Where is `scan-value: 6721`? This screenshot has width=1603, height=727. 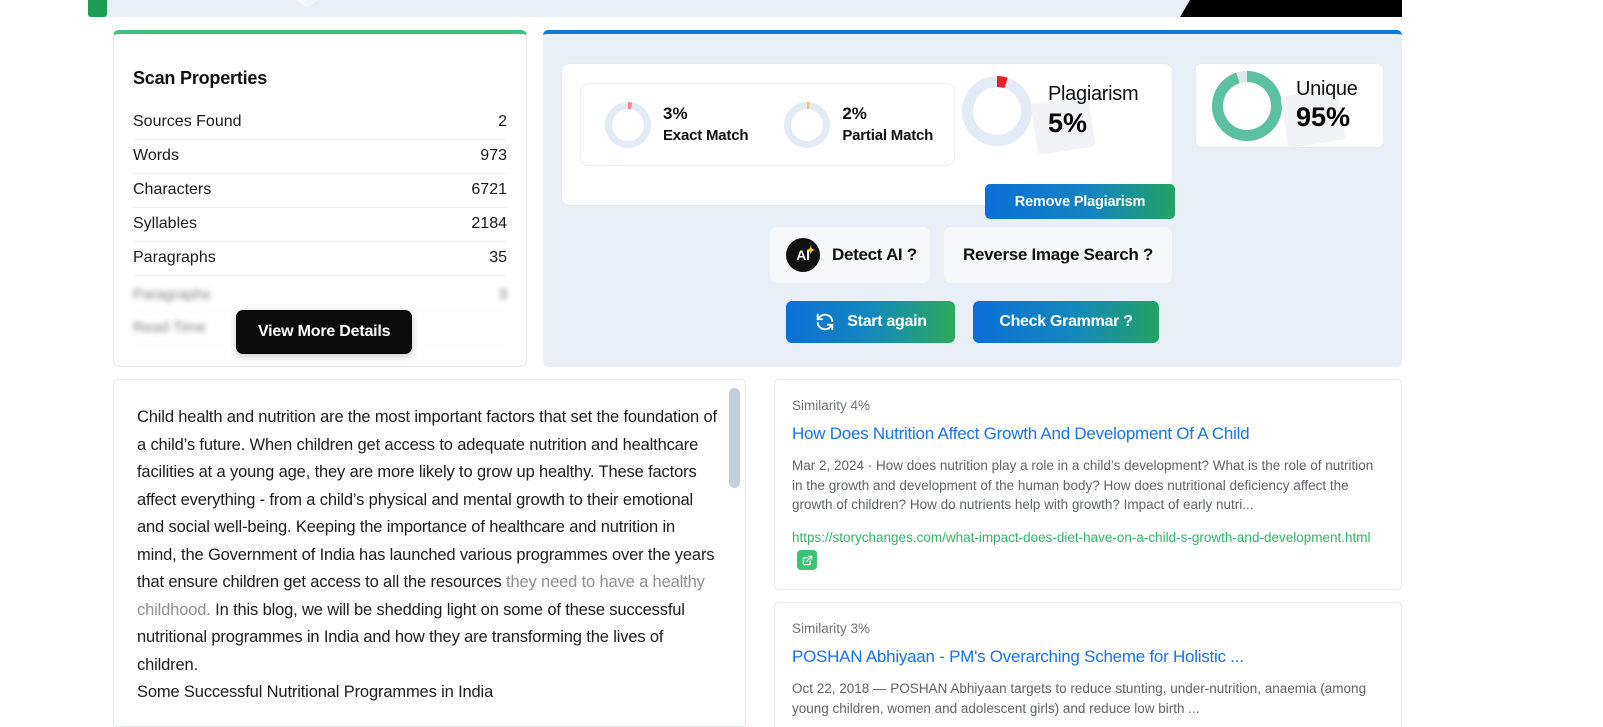
scan-value: 6721 is located at coordinates (489, 189).